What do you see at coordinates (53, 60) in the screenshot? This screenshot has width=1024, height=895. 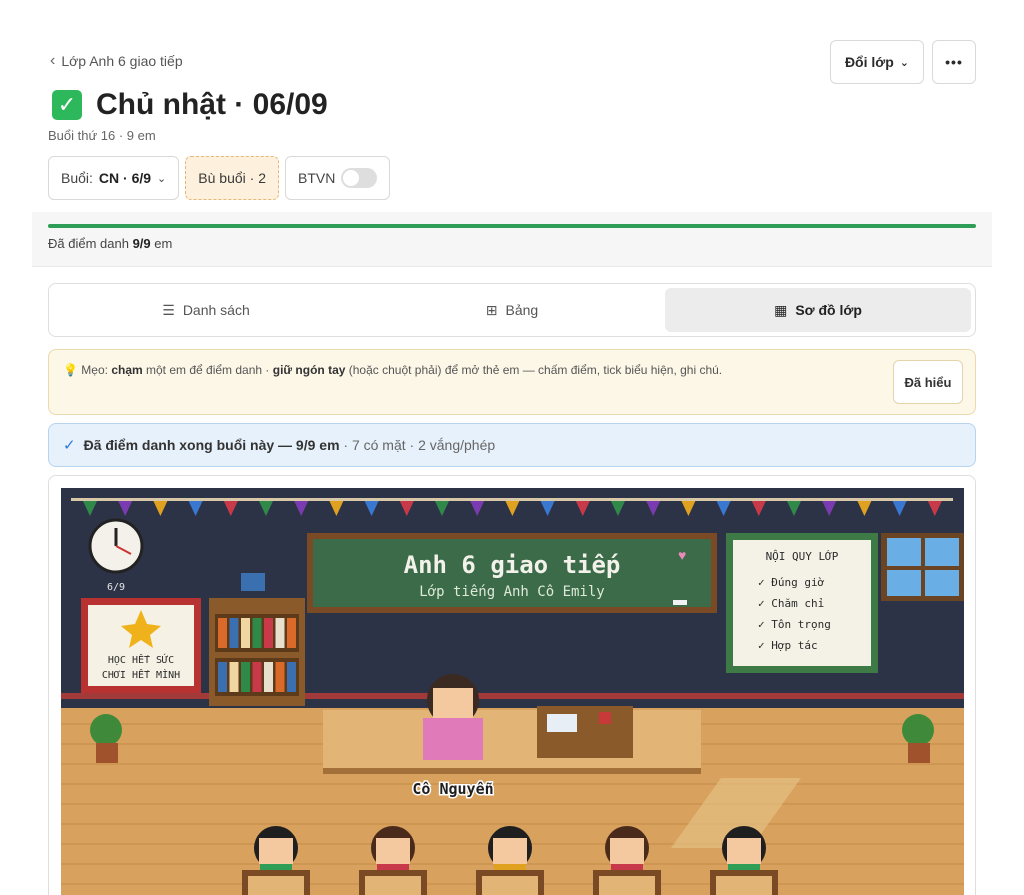 I see `chevron-left-icon: ‹` at bounding box center [53, 60].